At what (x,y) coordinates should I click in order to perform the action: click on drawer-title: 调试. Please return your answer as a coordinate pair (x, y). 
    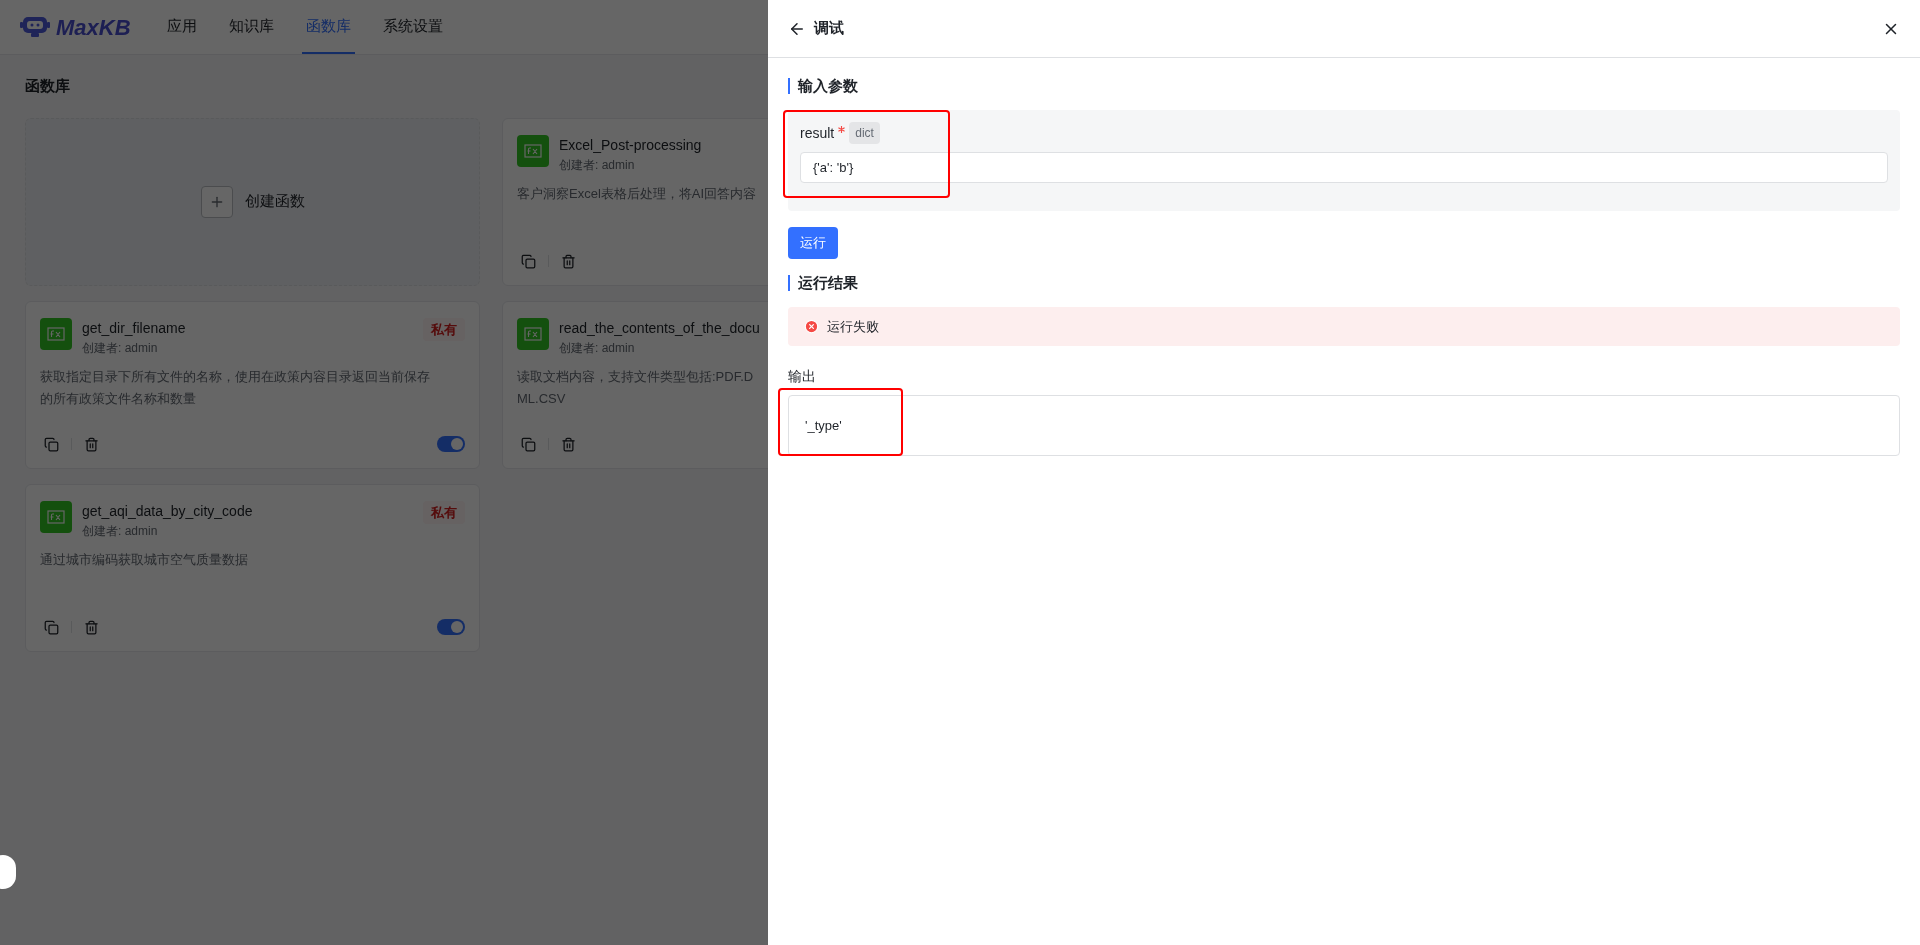
    Looking at the image, I should click on (829, 28).